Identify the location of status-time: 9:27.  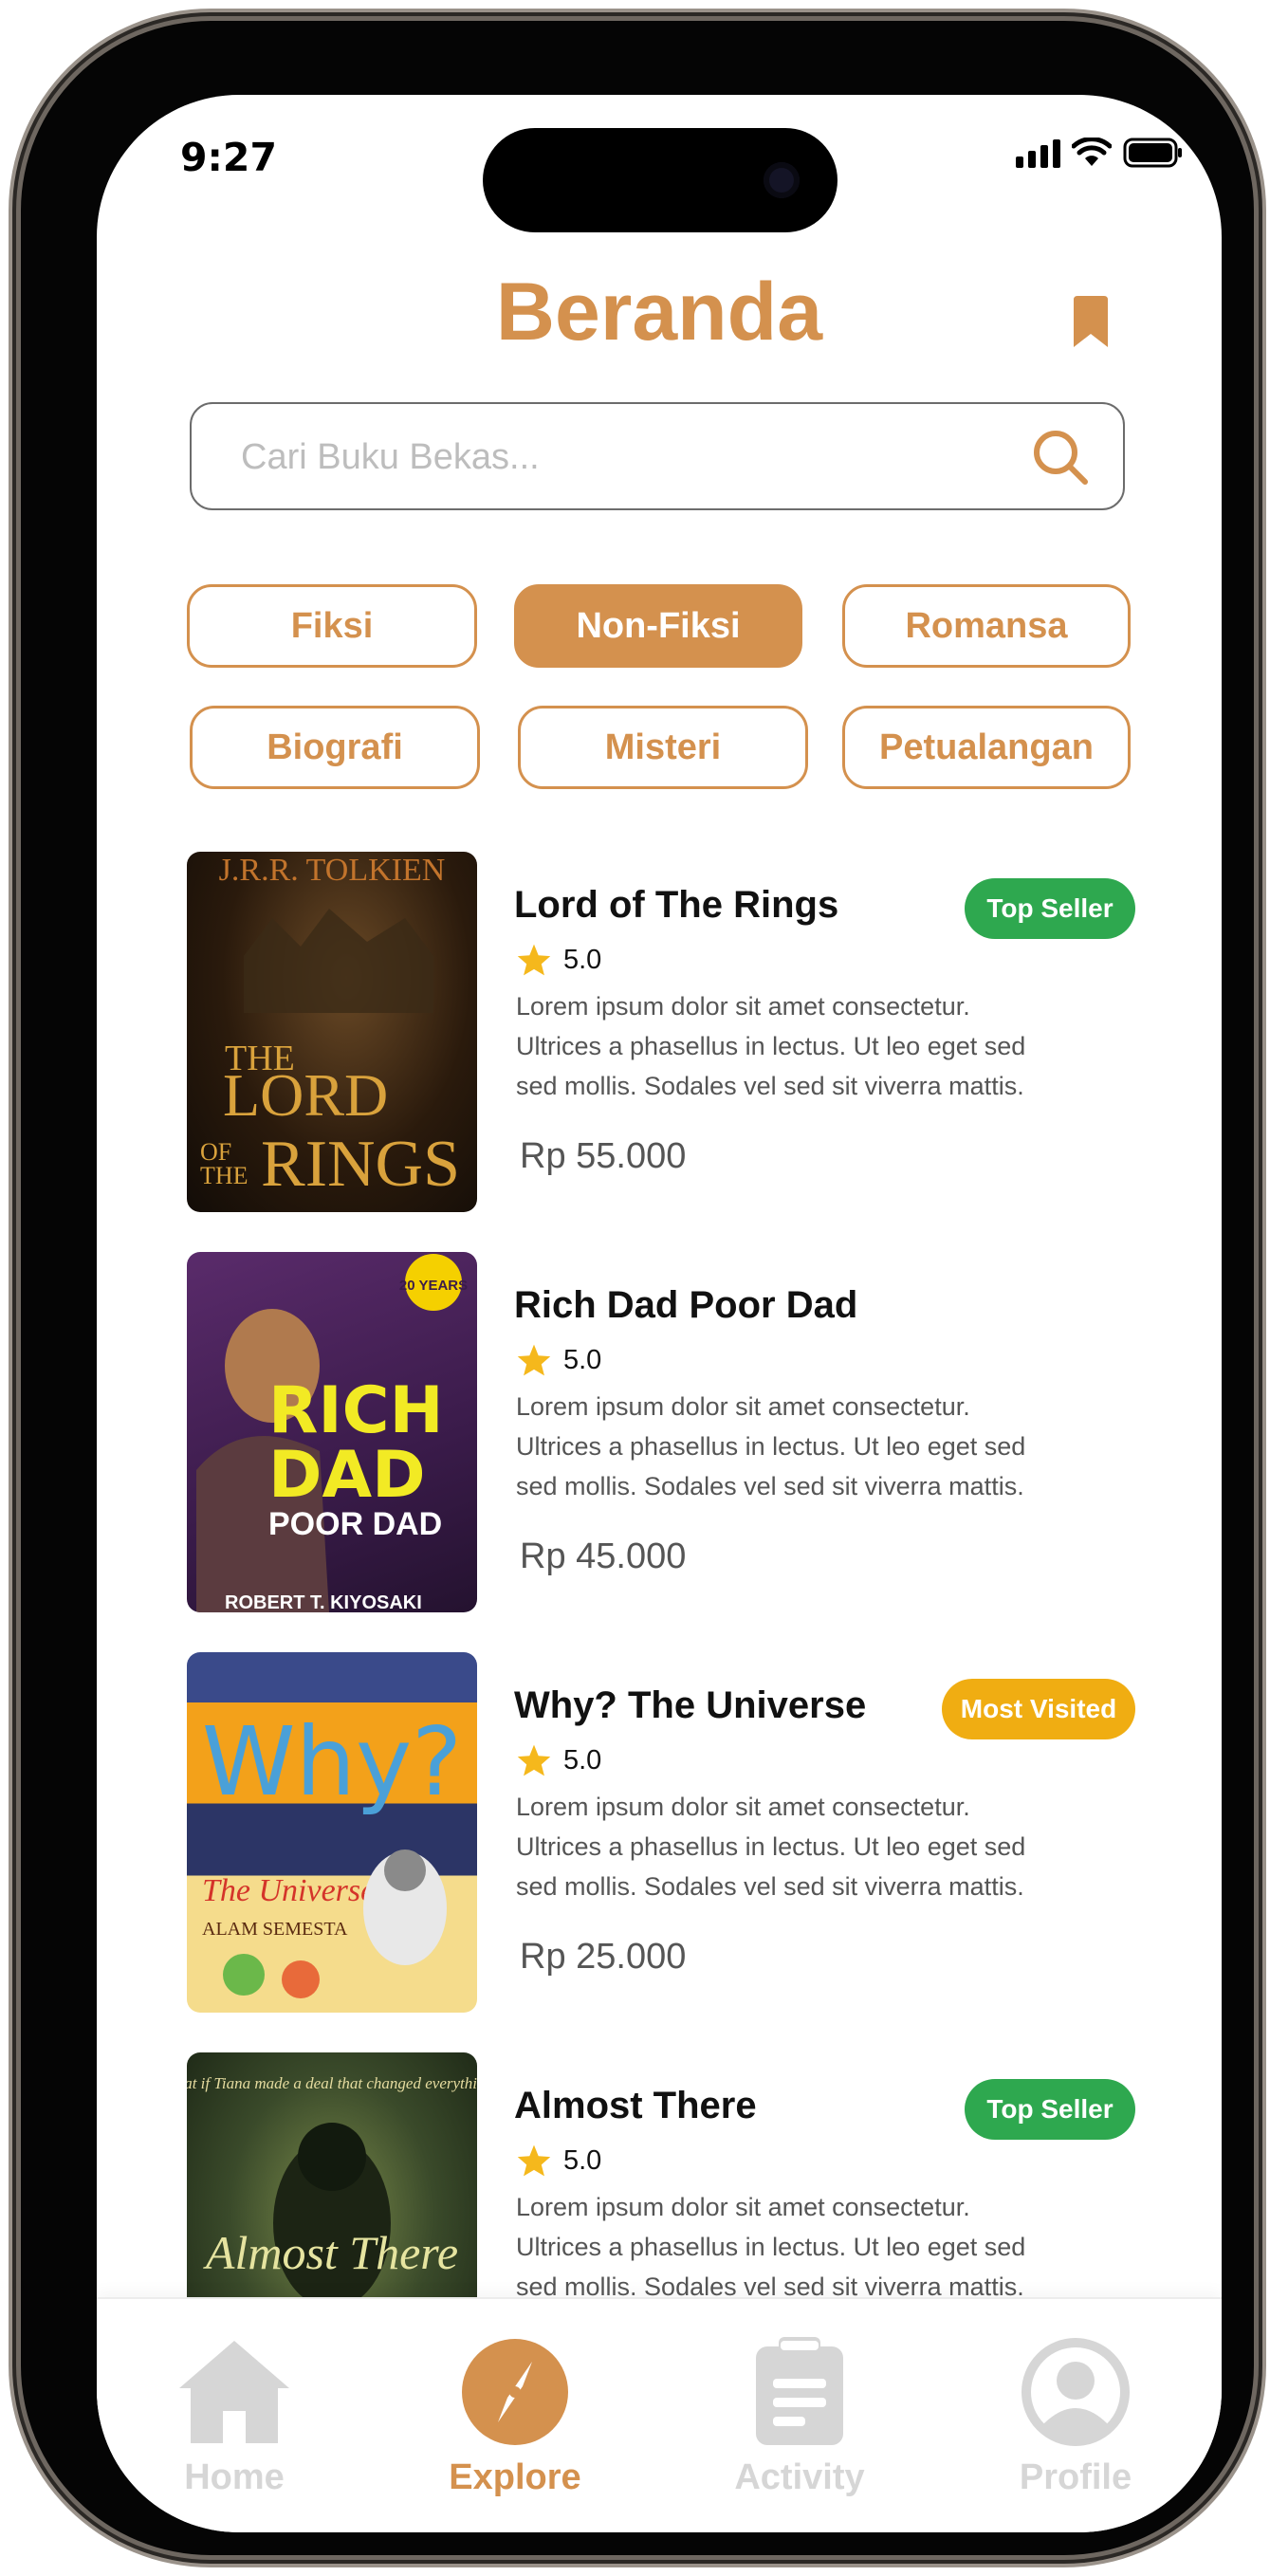
(228, 157).